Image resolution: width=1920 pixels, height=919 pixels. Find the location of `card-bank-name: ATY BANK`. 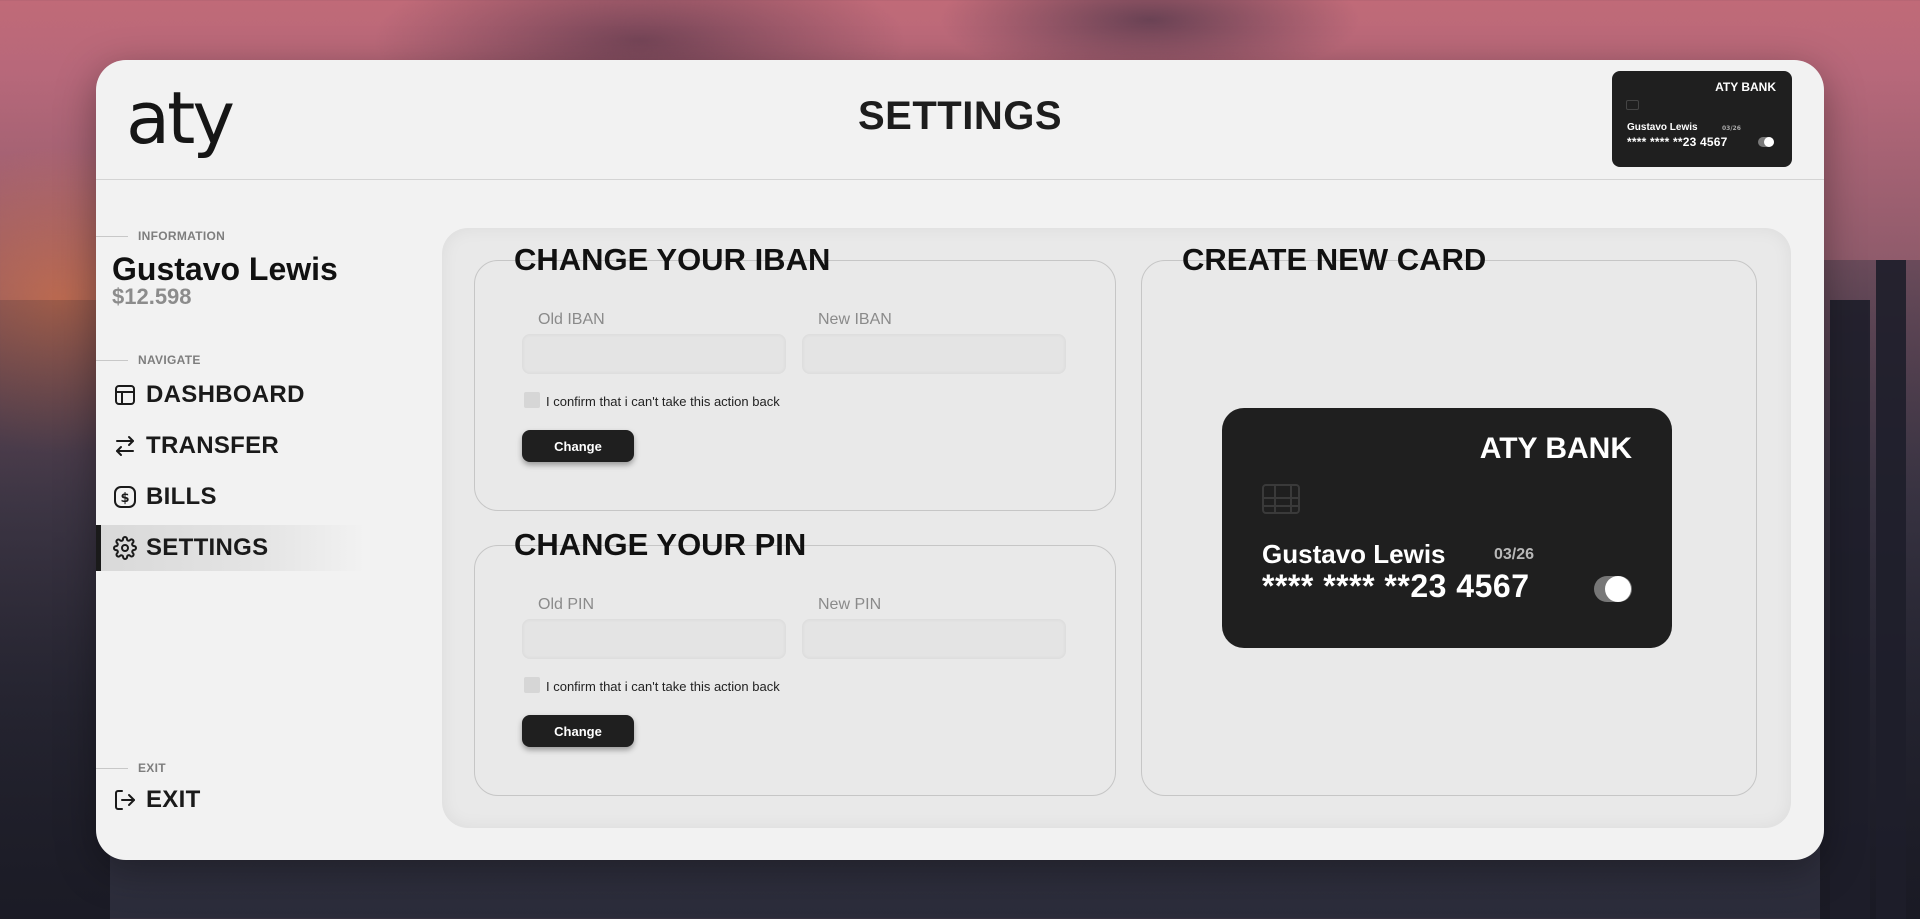

card-bank-name: ATY BANK is located at coordinates (1555, 448).